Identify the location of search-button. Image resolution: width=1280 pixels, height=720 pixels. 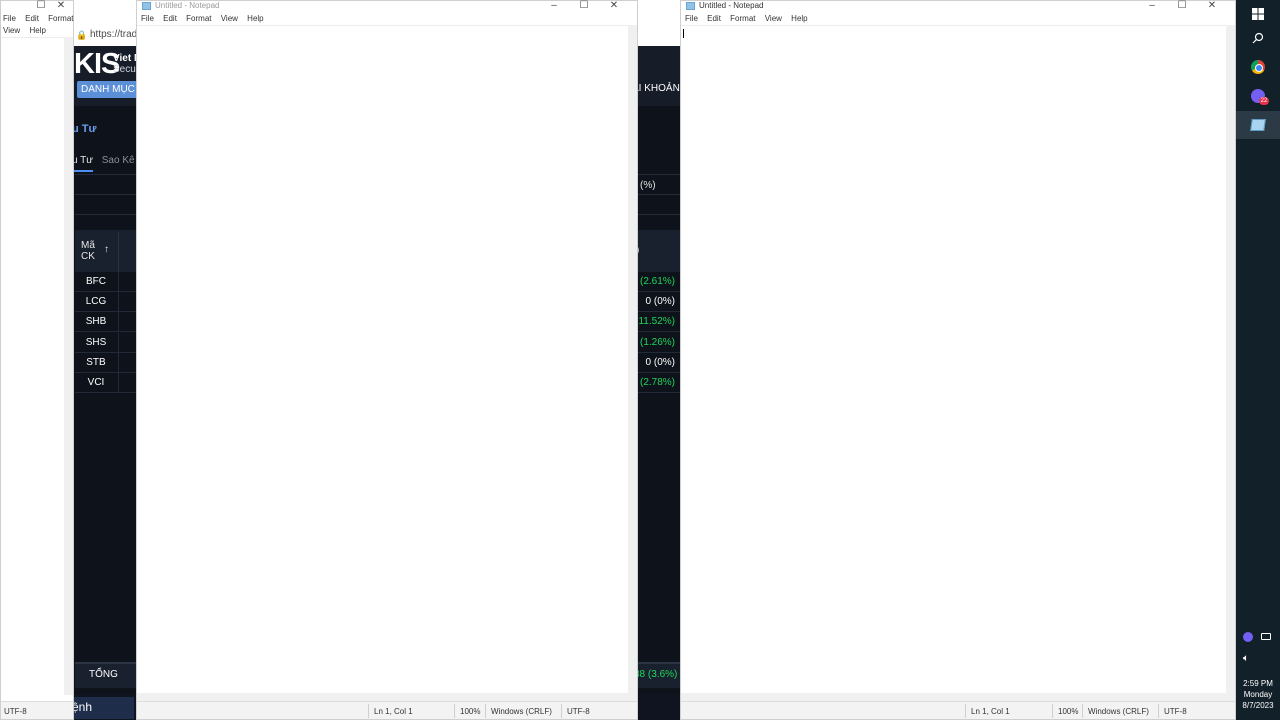
(1258, 38).